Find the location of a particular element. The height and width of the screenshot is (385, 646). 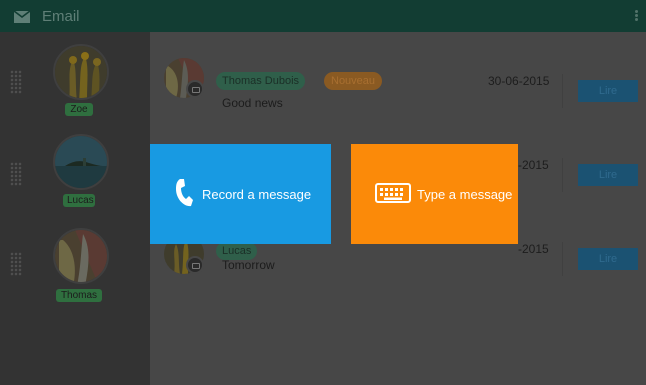

overflow-menu-icon is located at coordinates (636, 16).